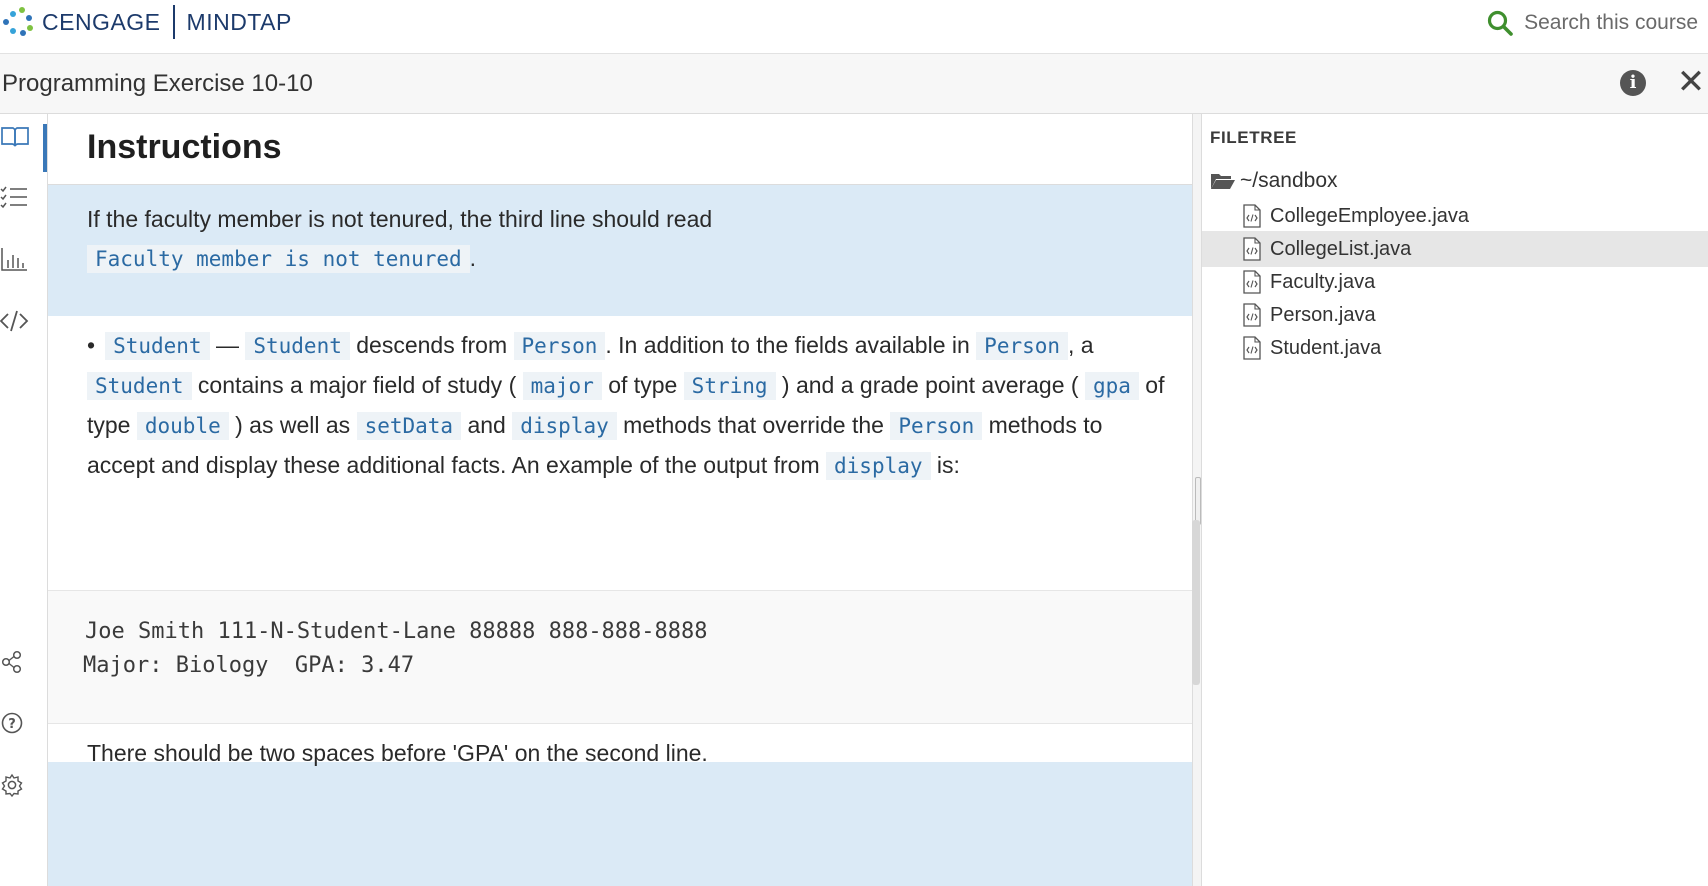 This screenshot has height=886, width=1708. What do you see at coordinates (1198, 501) in the screenshot?
I see `splitter-handle` at bounding box center [1198, 501].